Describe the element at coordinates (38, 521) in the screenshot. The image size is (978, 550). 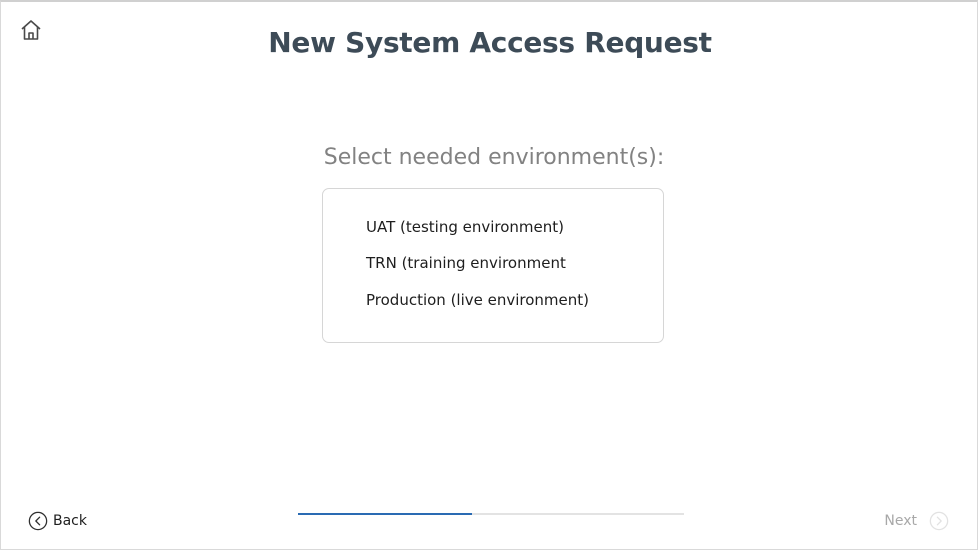
I see `chevron-left-circle-icon` at that location.